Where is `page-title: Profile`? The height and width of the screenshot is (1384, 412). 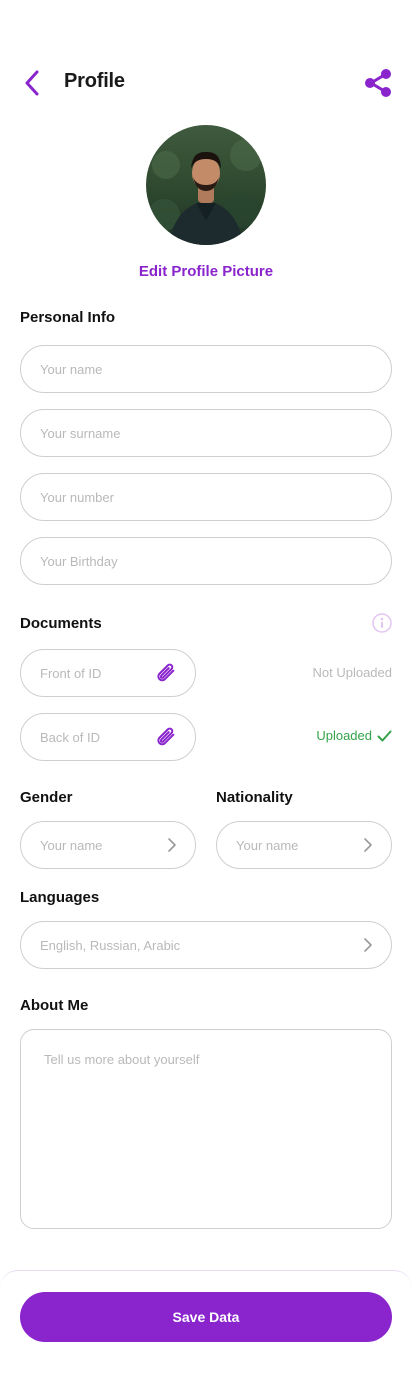
page-title: Profile is located at coordinates (94, 81).